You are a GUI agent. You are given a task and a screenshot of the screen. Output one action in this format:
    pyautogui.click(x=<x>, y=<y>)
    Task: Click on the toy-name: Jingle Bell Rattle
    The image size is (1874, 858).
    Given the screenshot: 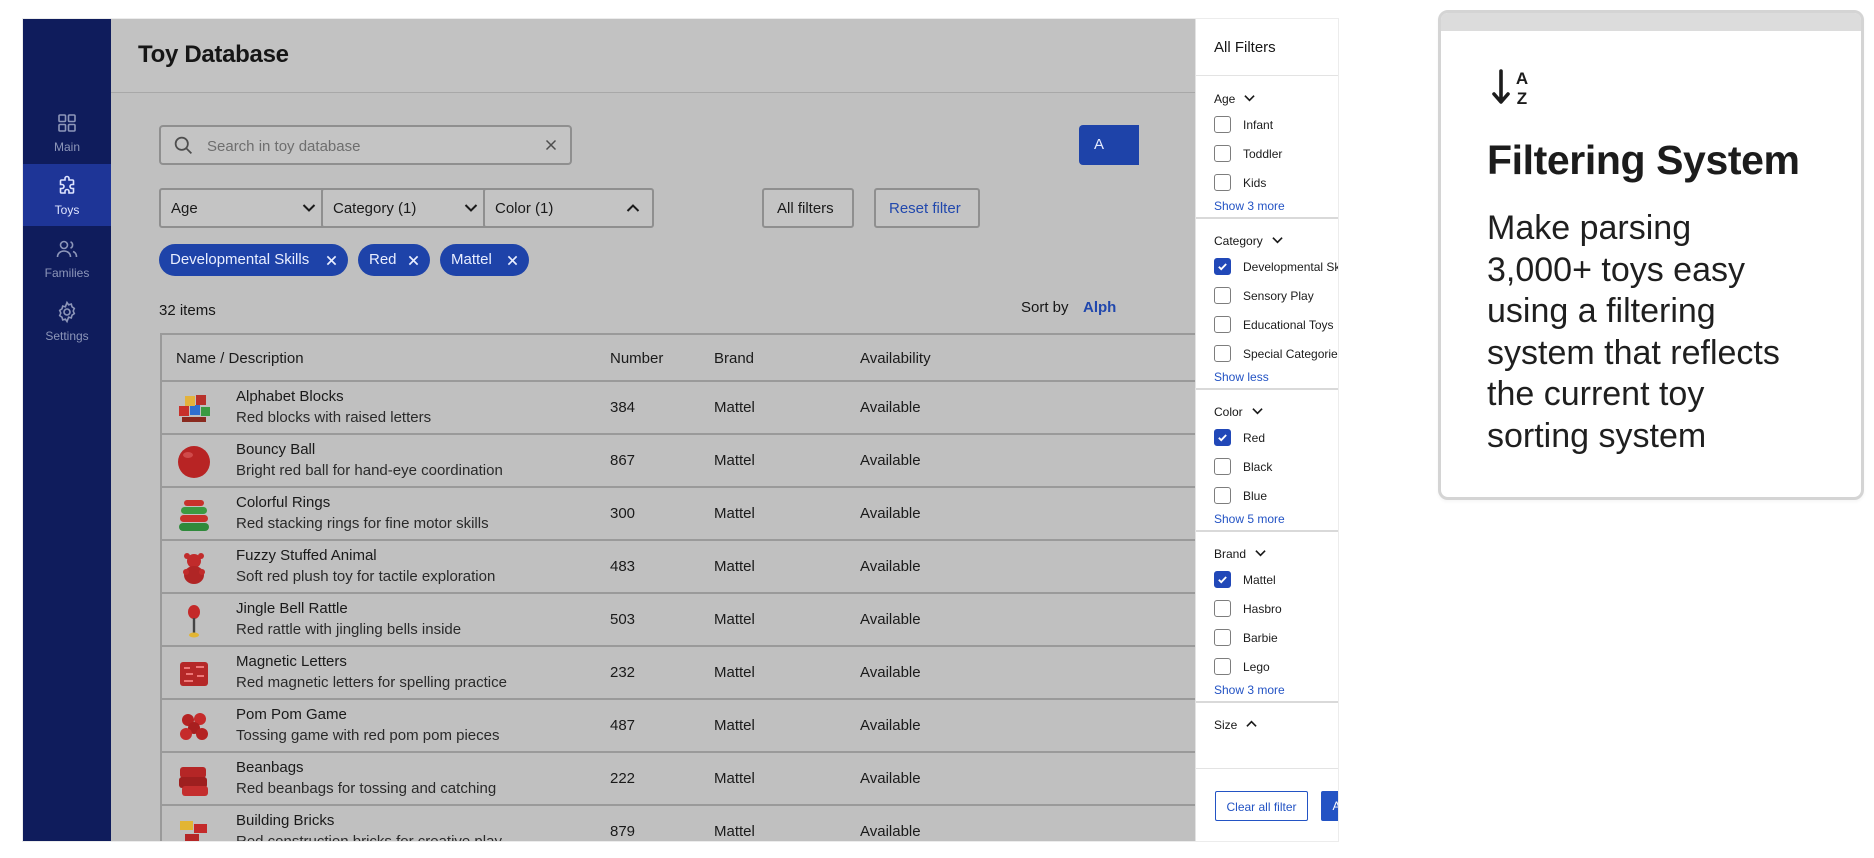 What is the action you would take?
    pyautogui.click(x=292, y=608)
    